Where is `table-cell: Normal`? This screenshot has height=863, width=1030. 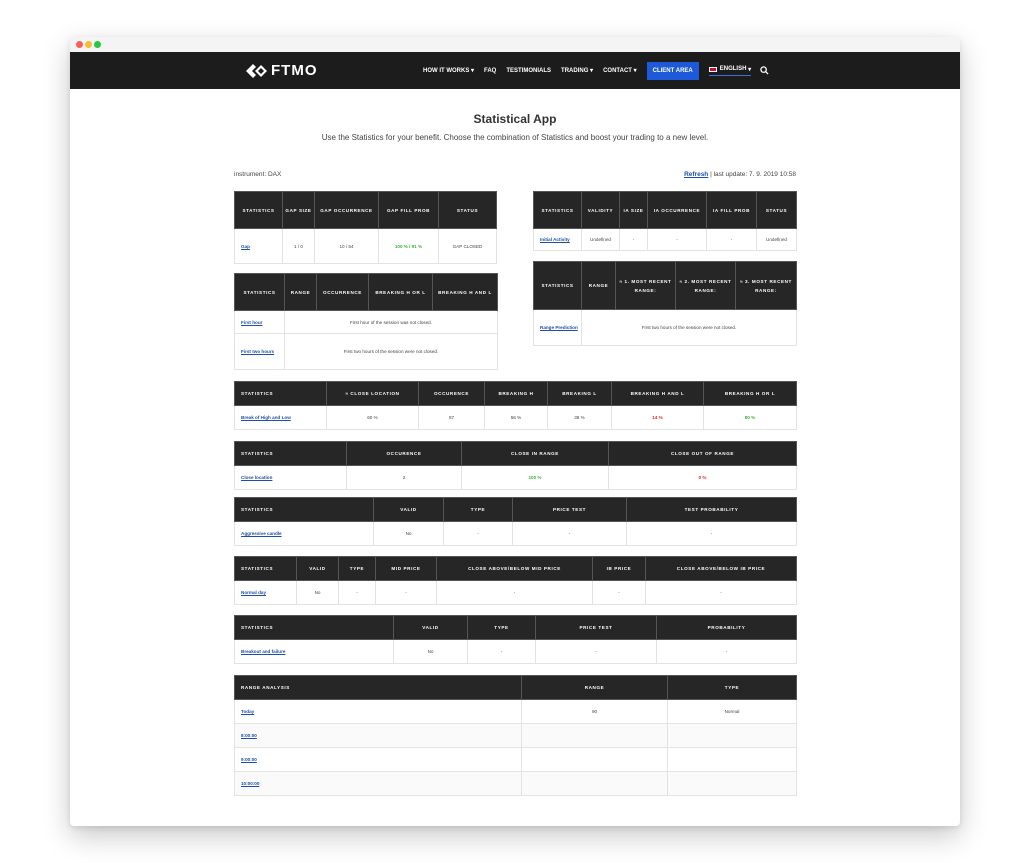
table-cell: Normal is located at coordinates (732, 711).